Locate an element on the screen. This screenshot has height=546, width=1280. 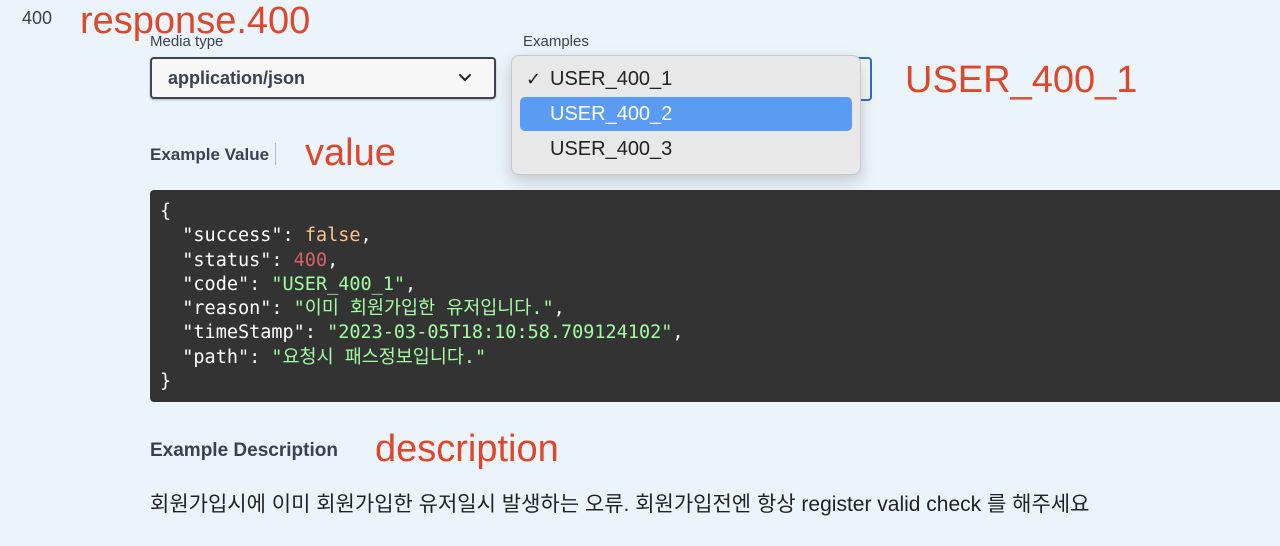
examples-label: Examples is located at coordinates (556, 41).